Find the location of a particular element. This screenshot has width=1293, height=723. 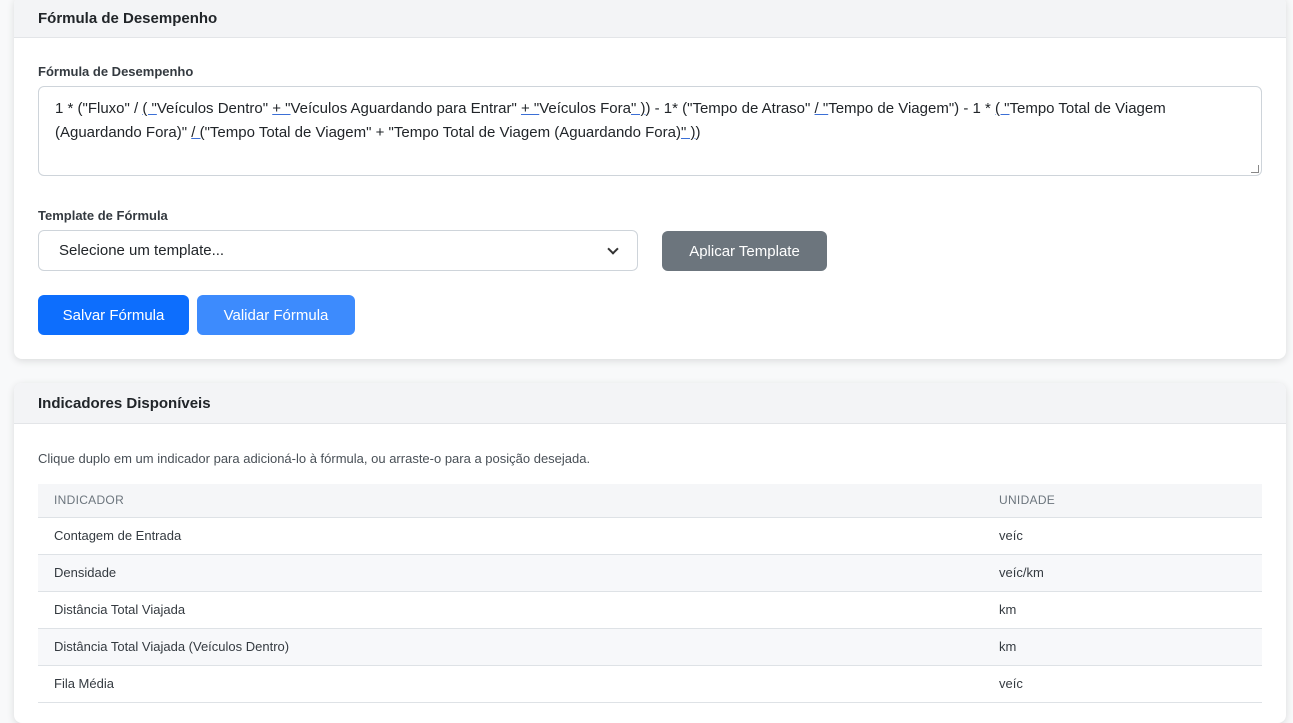

column-header-unit: UNIDADE is located at coordinates (1122, 501).